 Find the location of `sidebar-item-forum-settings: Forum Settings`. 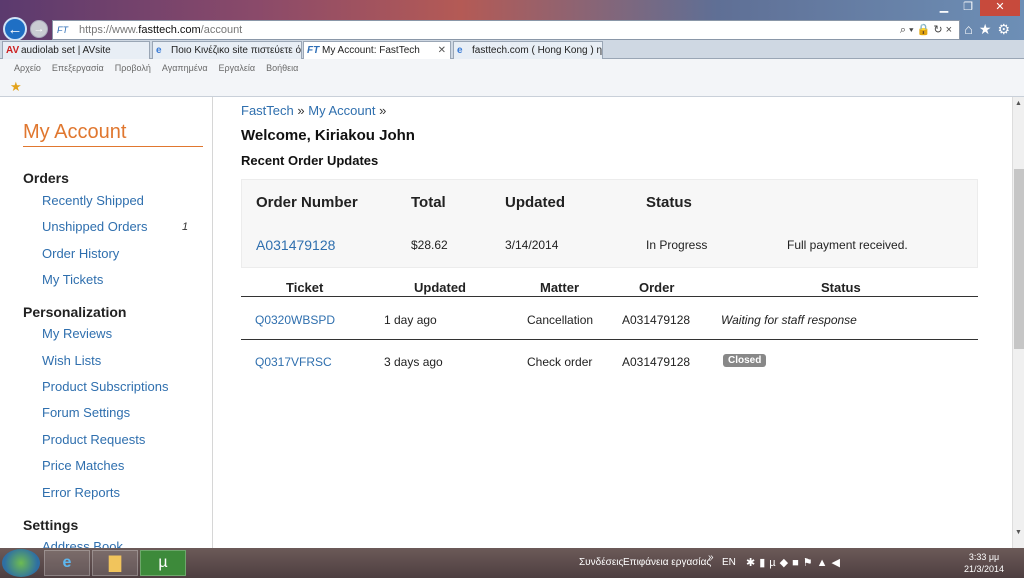

sidebar-item-forum-settings: Forum Settings is located at coordinates (86, 412).